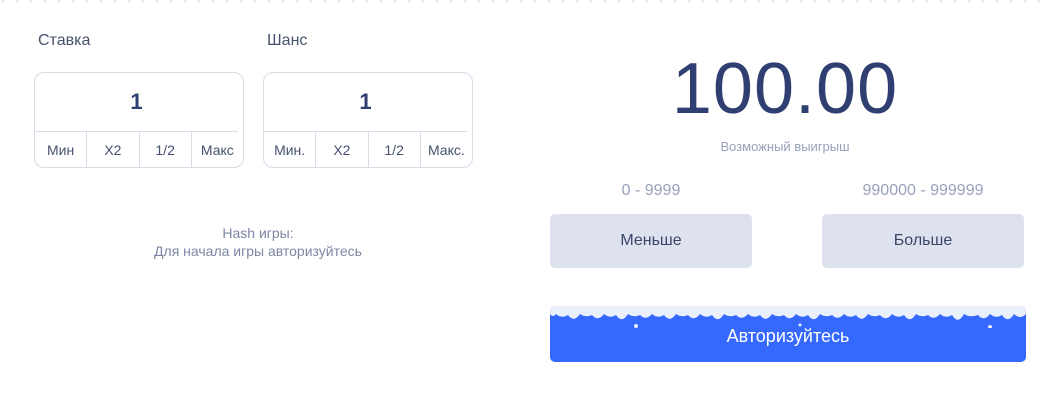  What do you see at coordinates (287, 40) in the screenshot?
I see `chance-label: Шанс` at bounding box center [287, 40].